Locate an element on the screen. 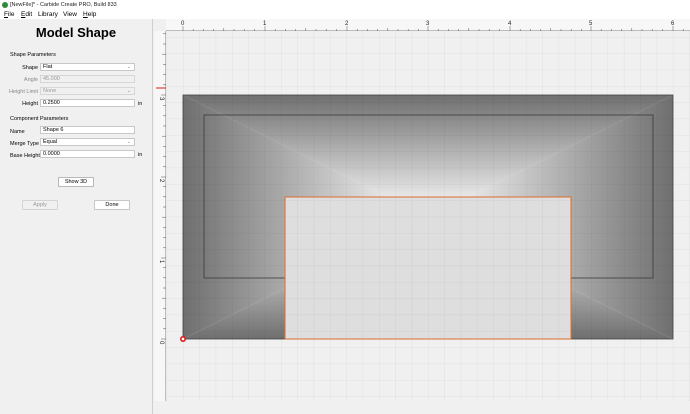 This screenshot has height=414, width=690. x-tick-label: 0 is located at coordinates (183, 24).